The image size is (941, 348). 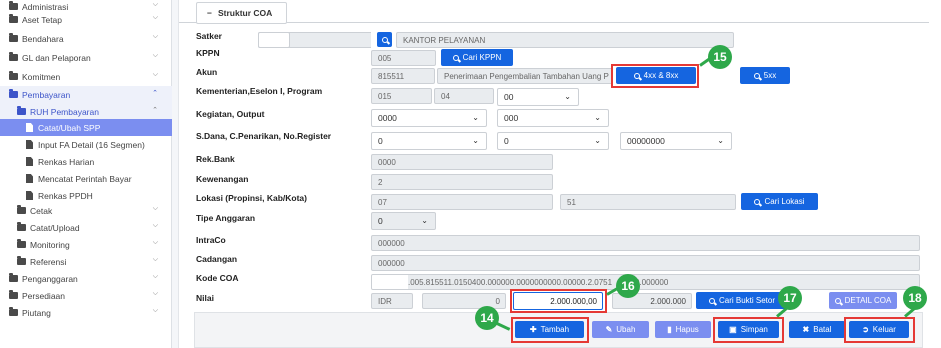 What do you see at coordinates (565, 40) in the screenshot?
I see `satker-name-field: KANTOR PELAYANAN` at bounding box center [565, 40].